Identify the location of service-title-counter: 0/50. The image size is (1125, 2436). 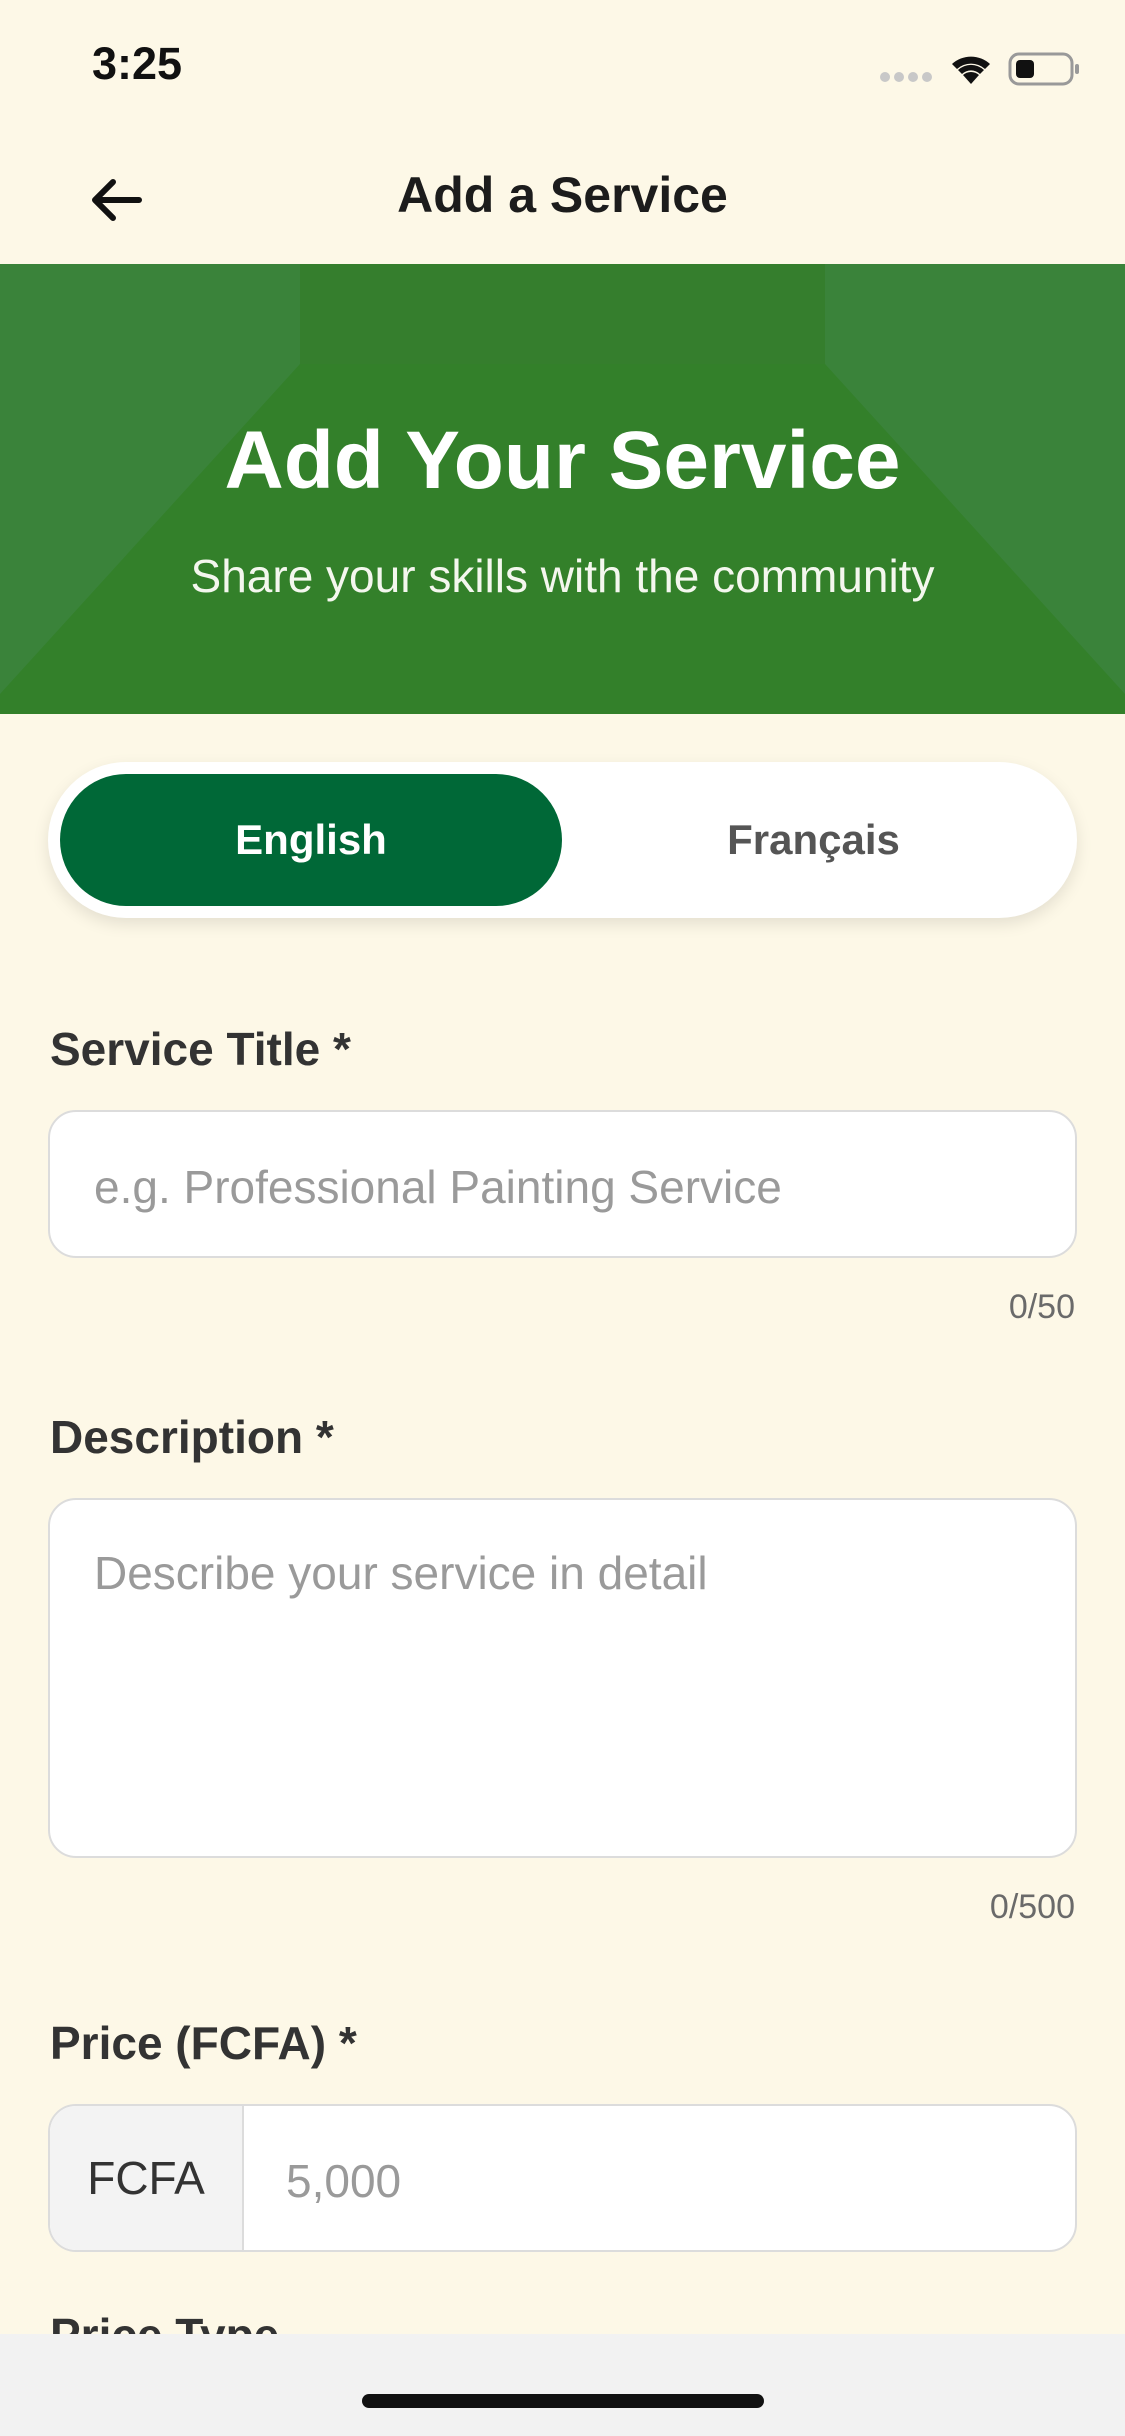
(1041, 1307).